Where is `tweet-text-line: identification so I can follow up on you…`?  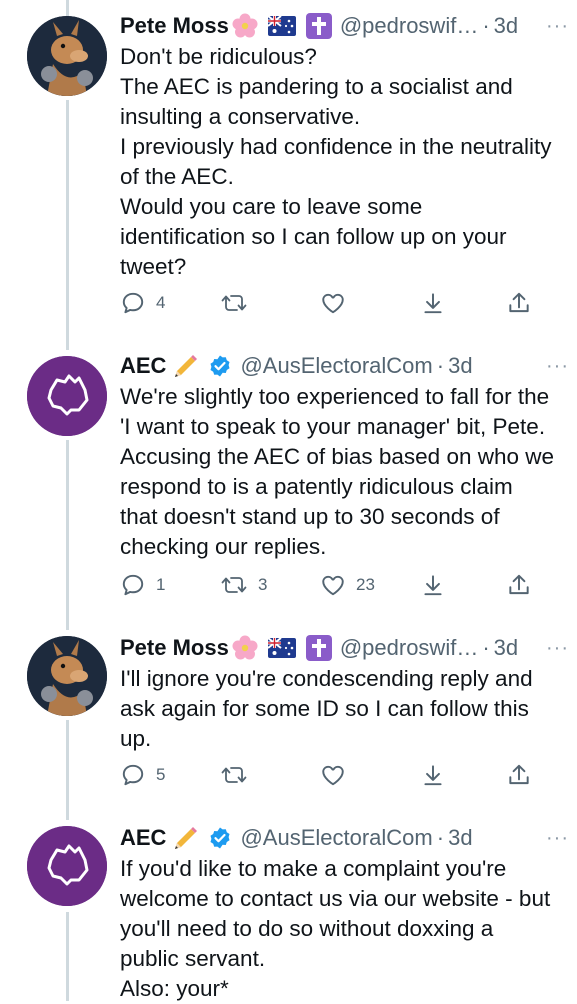 tweet-text-line: identification so I can follow up on you… is located at coordinates (313, 236).